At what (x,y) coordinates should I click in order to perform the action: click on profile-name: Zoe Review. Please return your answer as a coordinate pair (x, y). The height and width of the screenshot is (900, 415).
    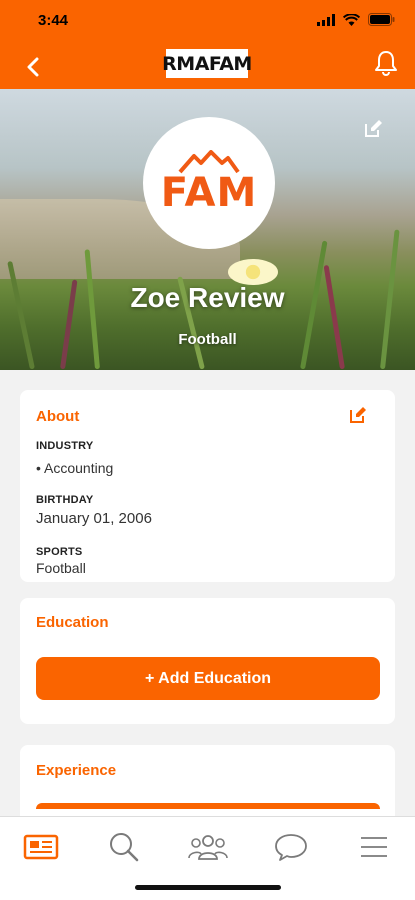
    Looking at the image, I should click on (207, 297).